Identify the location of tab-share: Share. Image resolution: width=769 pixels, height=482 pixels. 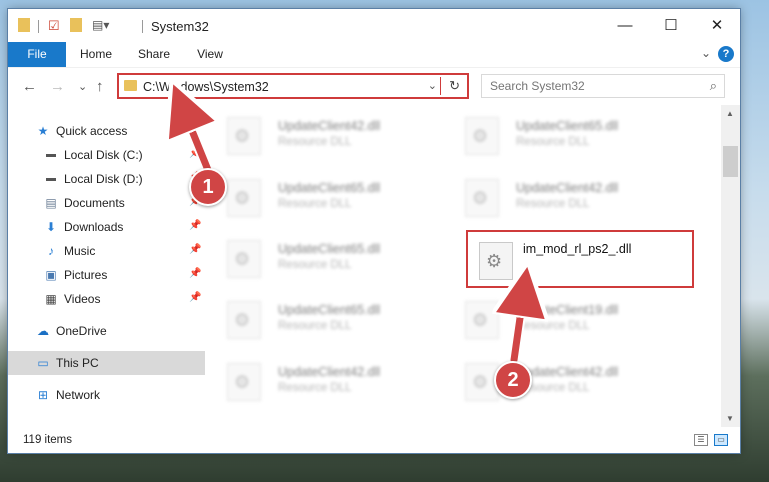
(154, 54).